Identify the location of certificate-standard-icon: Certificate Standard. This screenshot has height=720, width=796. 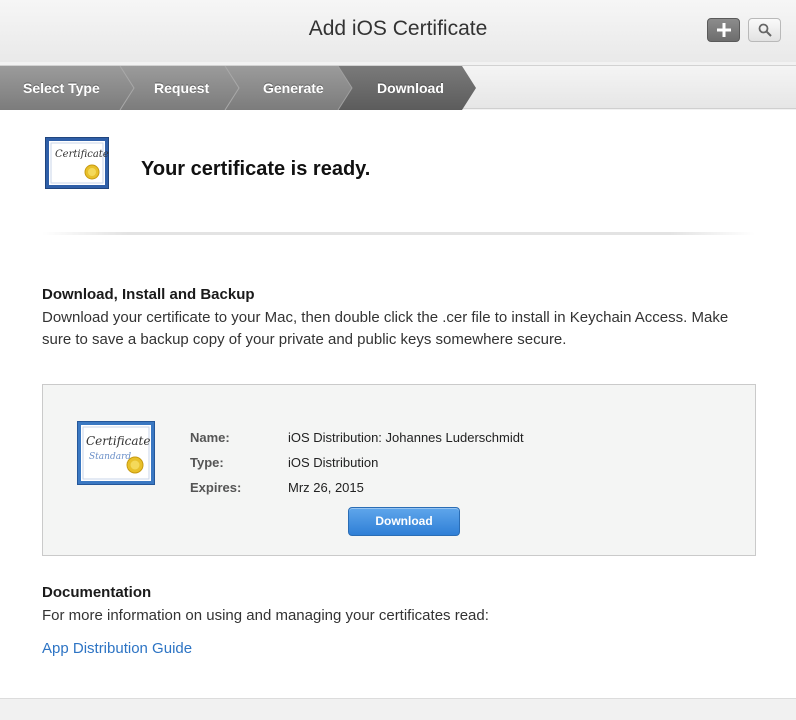
(116, 455).